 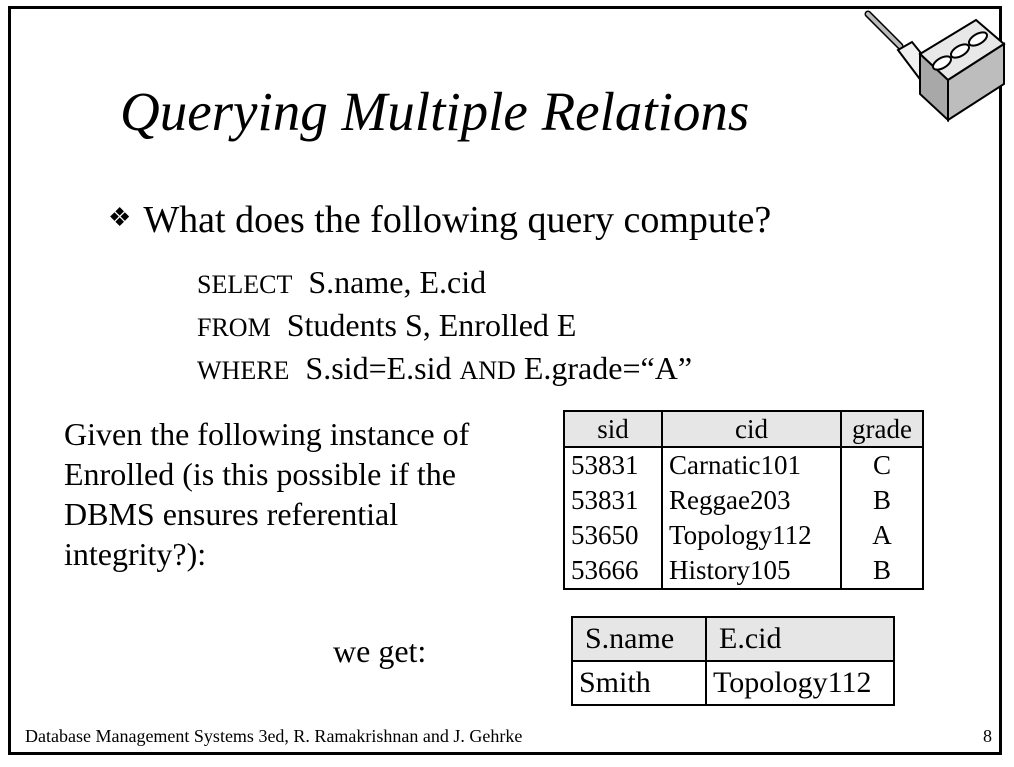 What do you see at coordinates (380, 651) in the screenshot?
I see `we-get-label: we get:` at bounding box center [380, 651].